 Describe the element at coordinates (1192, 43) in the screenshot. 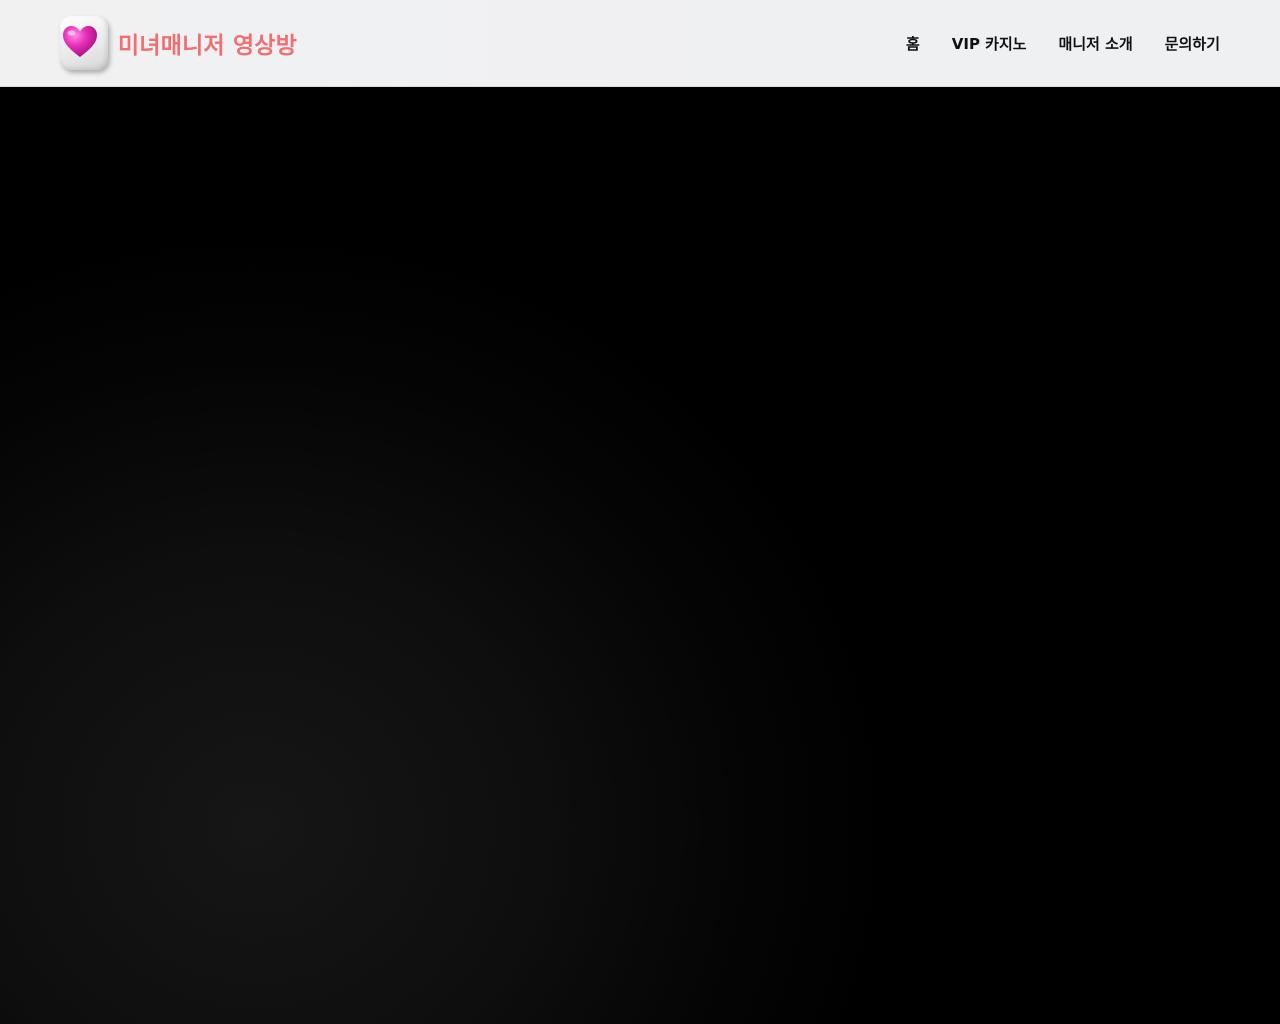

I see `nav-item-contact: 문의하기` at that location.